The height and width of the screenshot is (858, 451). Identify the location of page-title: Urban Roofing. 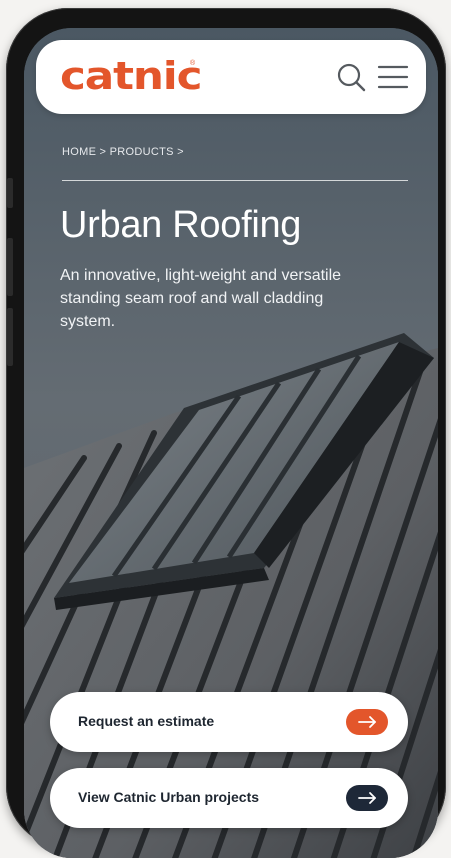
(181, 225).